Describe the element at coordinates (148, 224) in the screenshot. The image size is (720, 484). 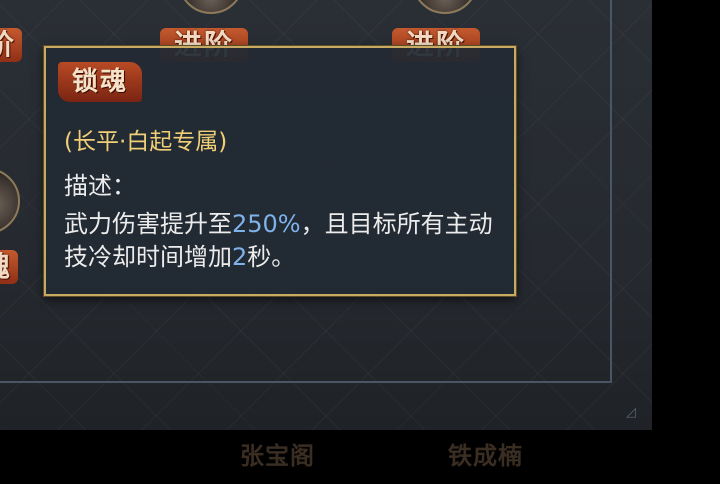
I see `description-text-1: 武力伤害提升至` at that location.